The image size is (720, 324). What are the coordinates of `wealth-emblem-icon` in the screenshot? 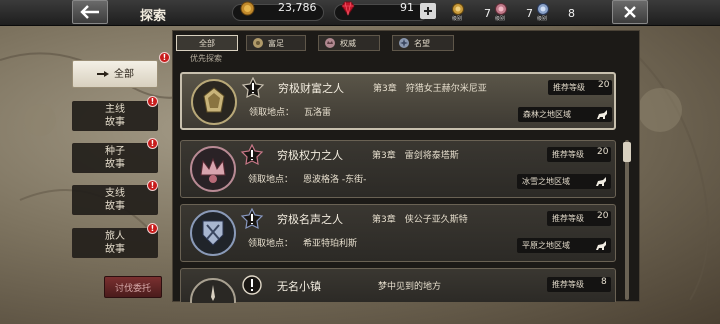 It's located at (214, 102).